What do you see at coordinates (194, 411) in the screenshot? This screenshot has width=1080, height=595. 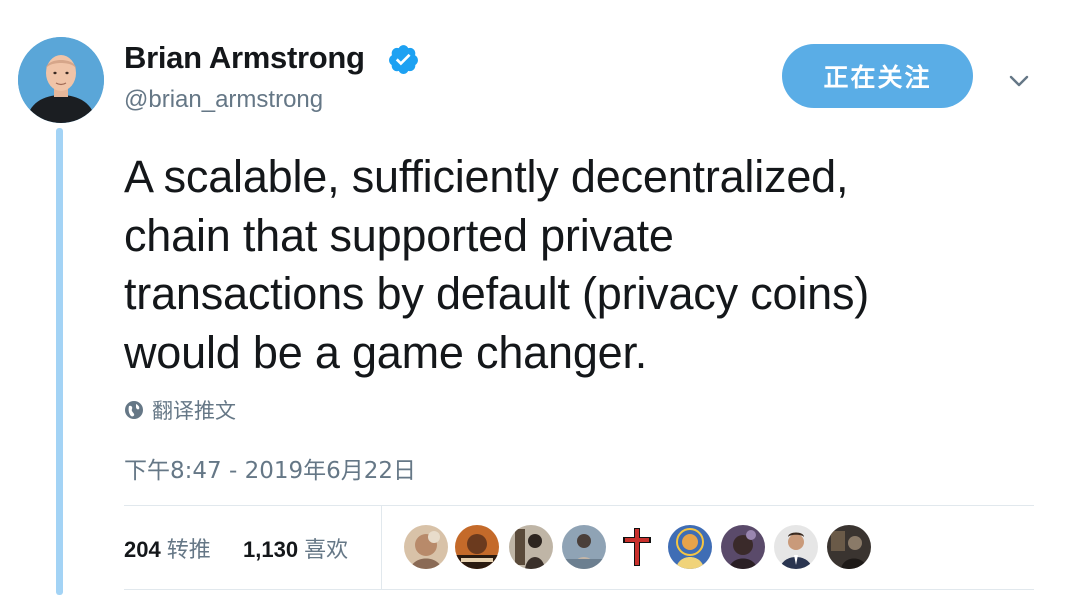 I see `translate-label: 翻译推文` at bounding box center [194, 411].